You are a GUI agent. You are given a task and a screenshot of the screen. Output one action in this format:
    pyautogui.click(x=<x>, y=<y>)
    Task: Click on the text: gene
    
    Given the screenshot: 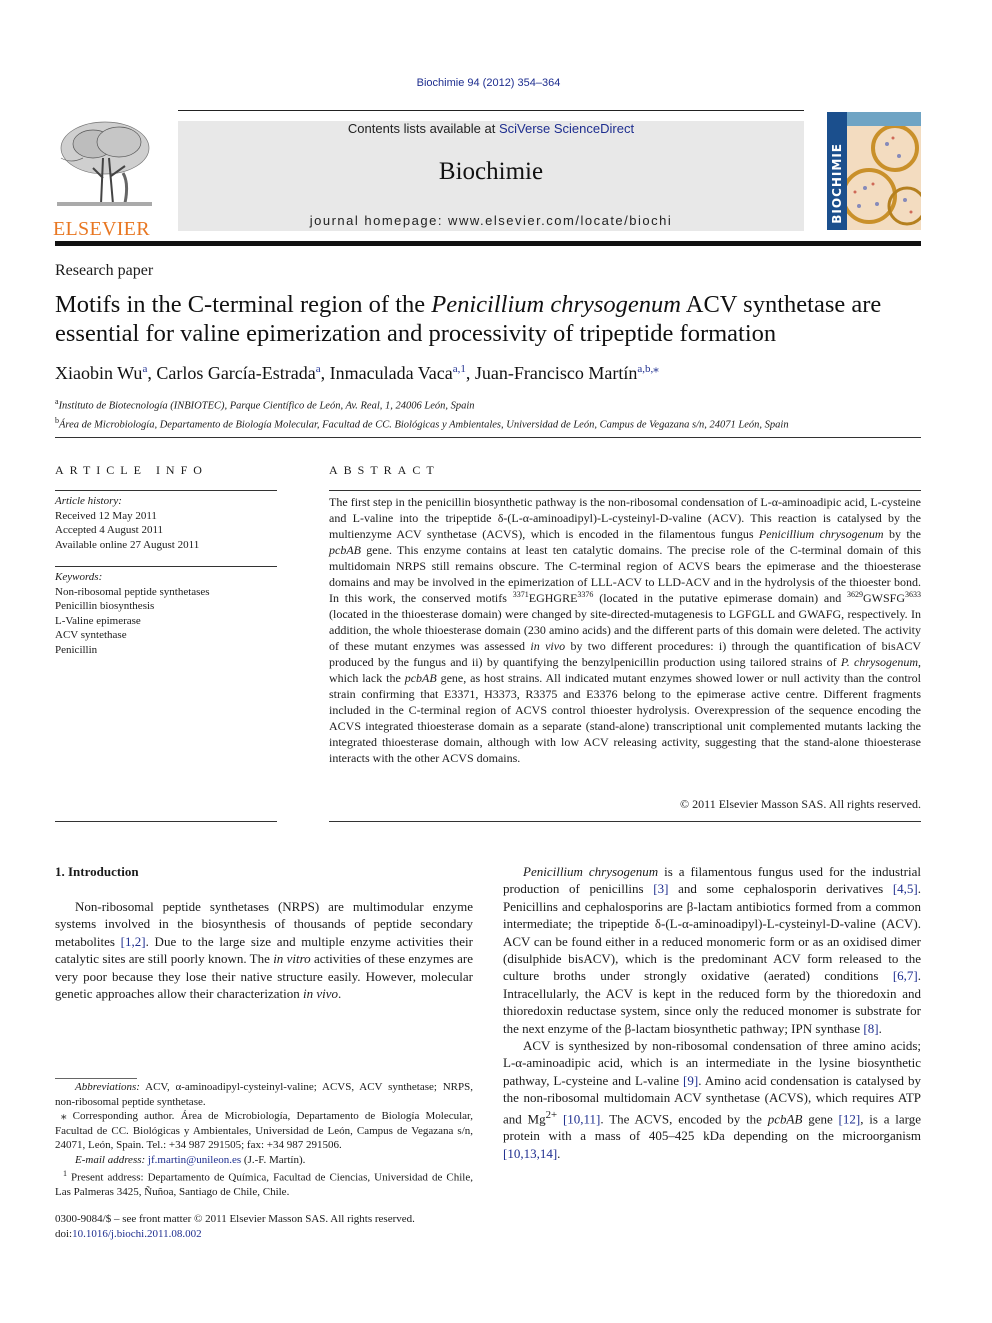 What is the action you would take?
    pyautogui.click(x=820, y=1119)
    